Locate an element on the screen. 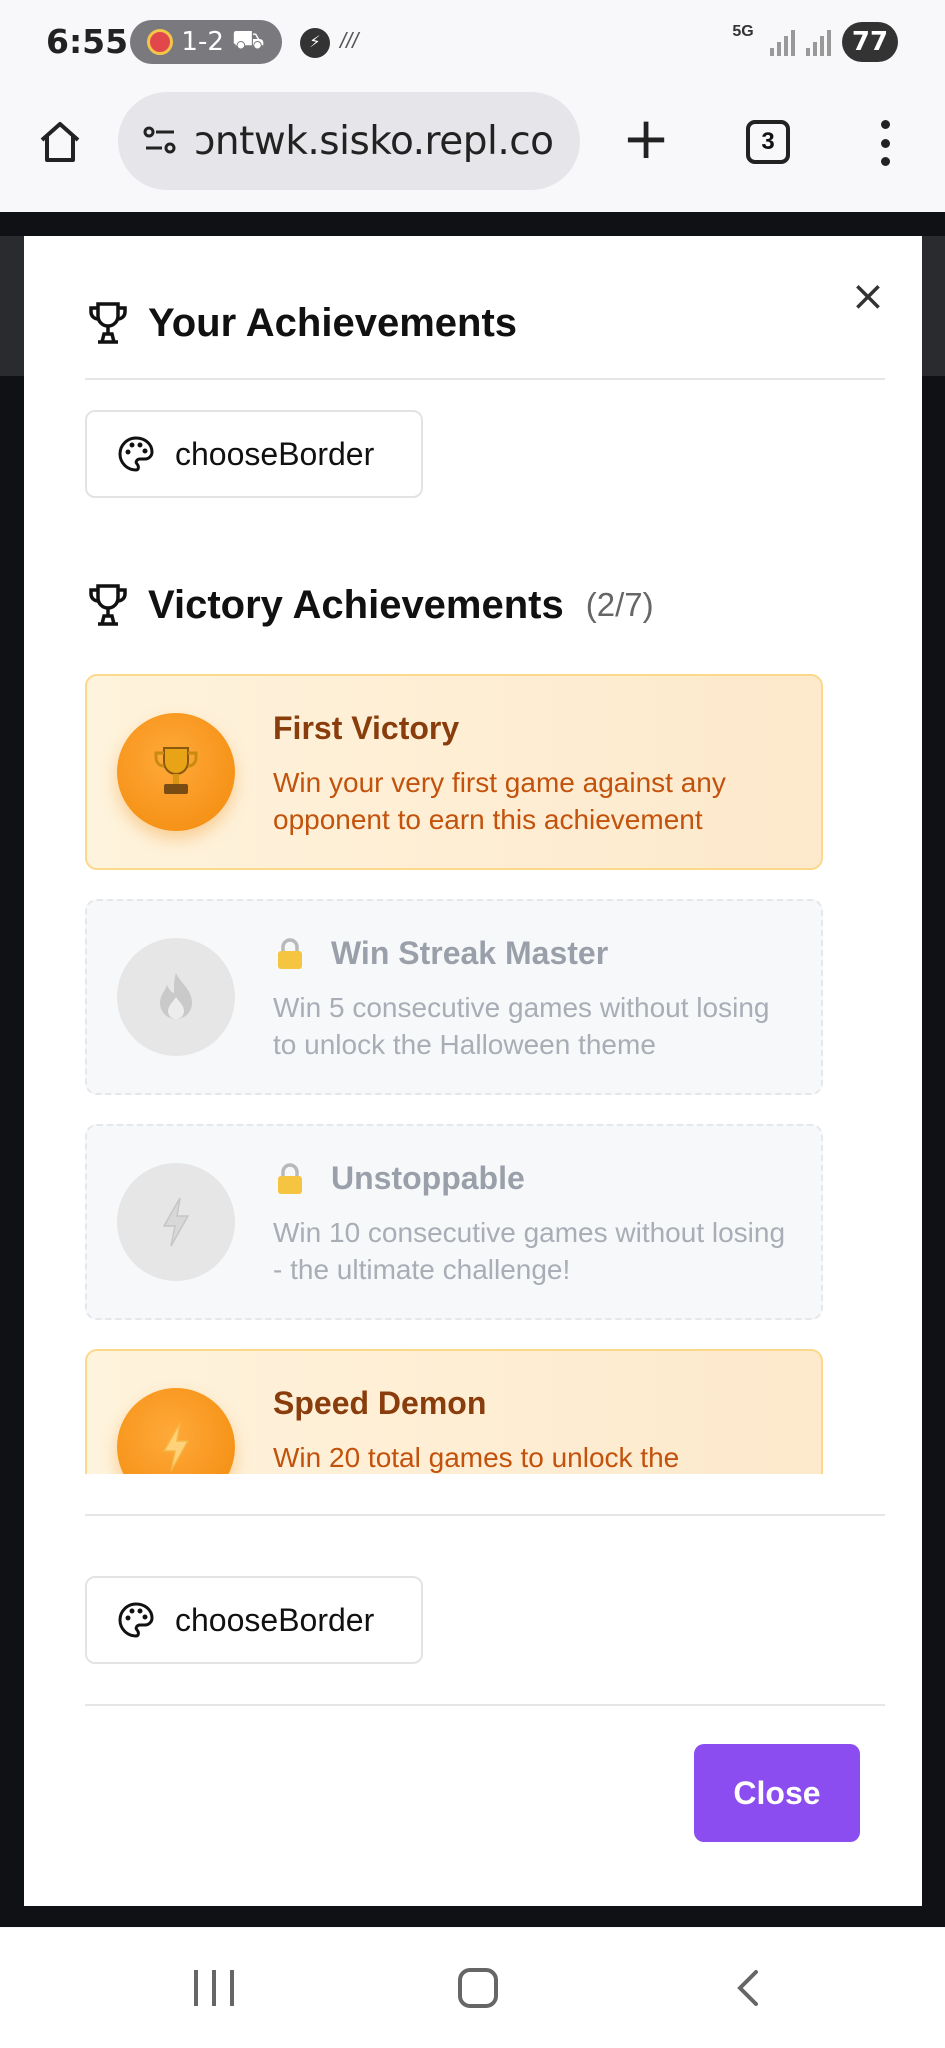 This screenshot has width=945, height=2048. vehicle-icon: ⛟ is located at coordinates (248, 40).